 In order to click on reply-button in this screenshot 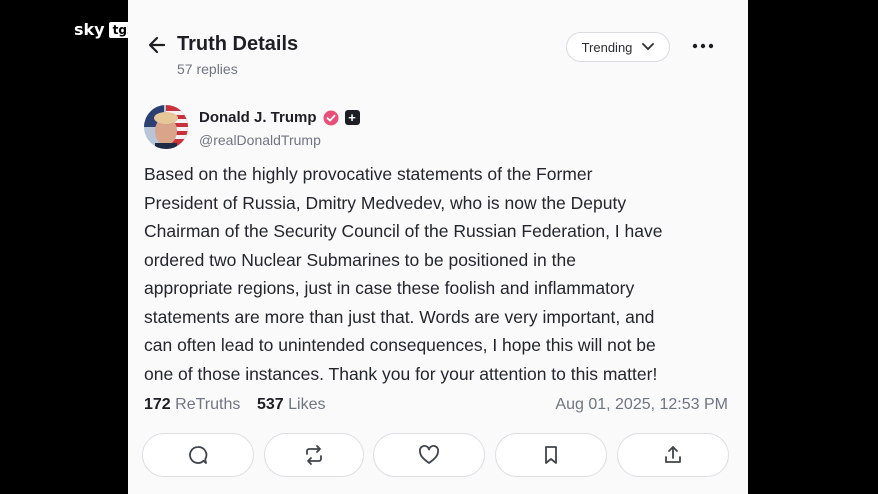, I will do `click(198, 455)`.